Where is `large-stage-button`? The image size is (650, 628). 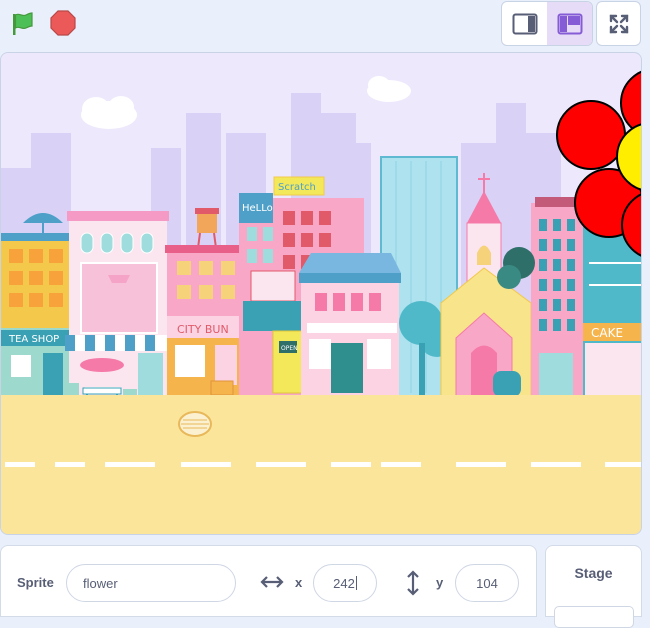 large-stage-button is located at coordinates (569, 23).